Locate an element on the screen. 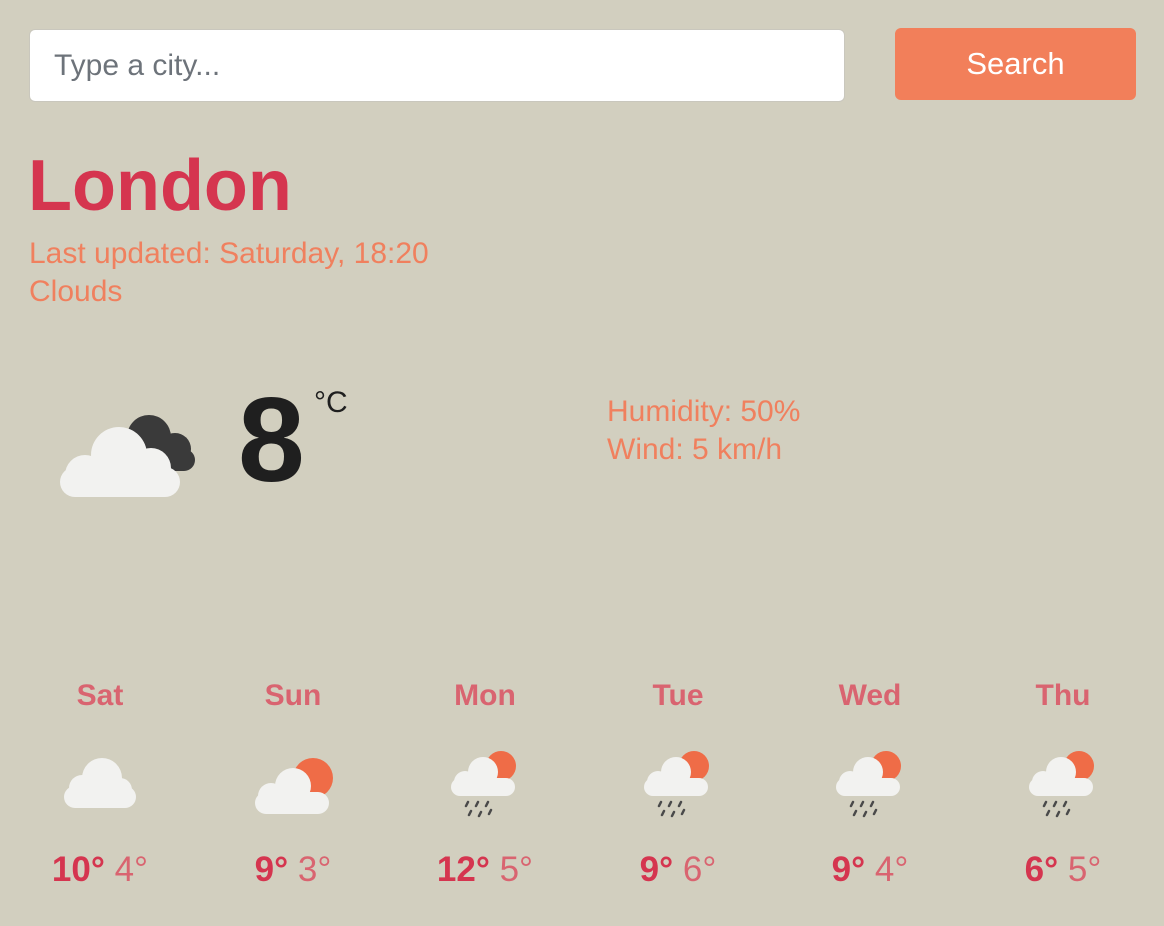 This screenshot has width=1164, height=926. forecast-day: Mon 12° 5° is located at coordinates (485, 783).